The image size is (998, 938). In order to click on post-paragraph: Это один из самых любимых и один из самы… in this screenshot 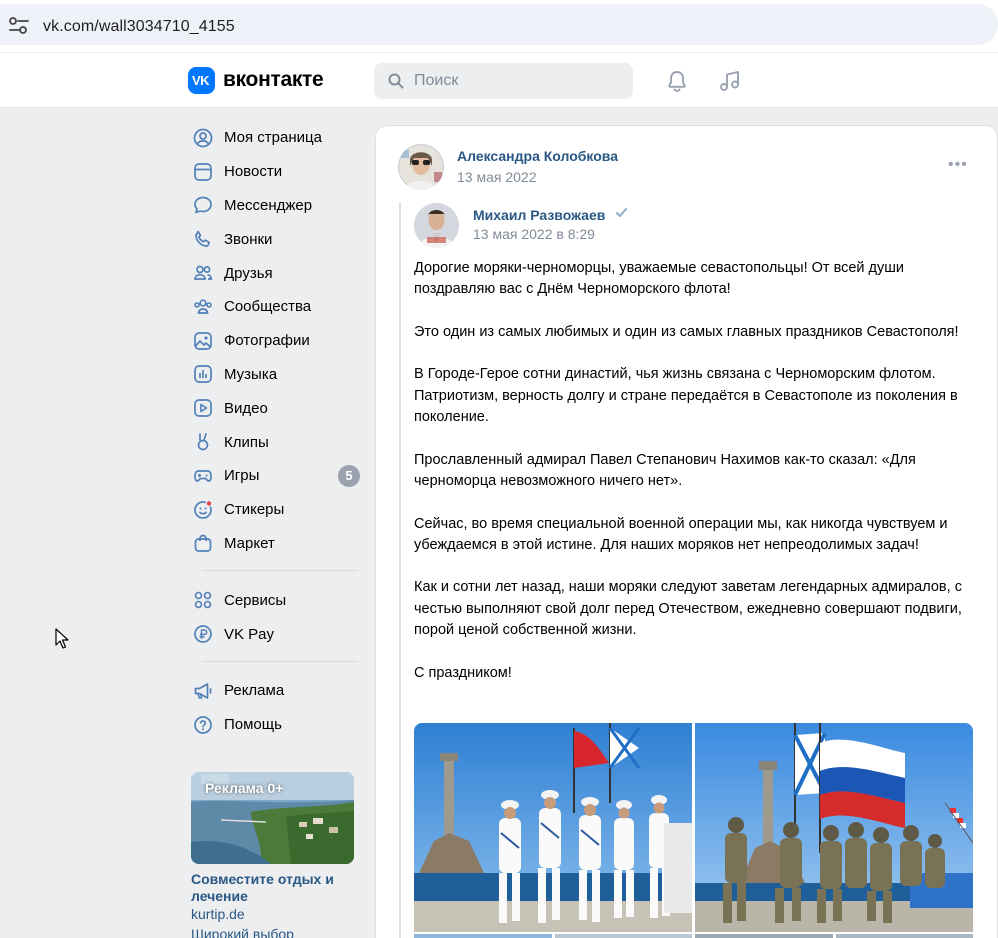, I will do `click(686, 331)`.